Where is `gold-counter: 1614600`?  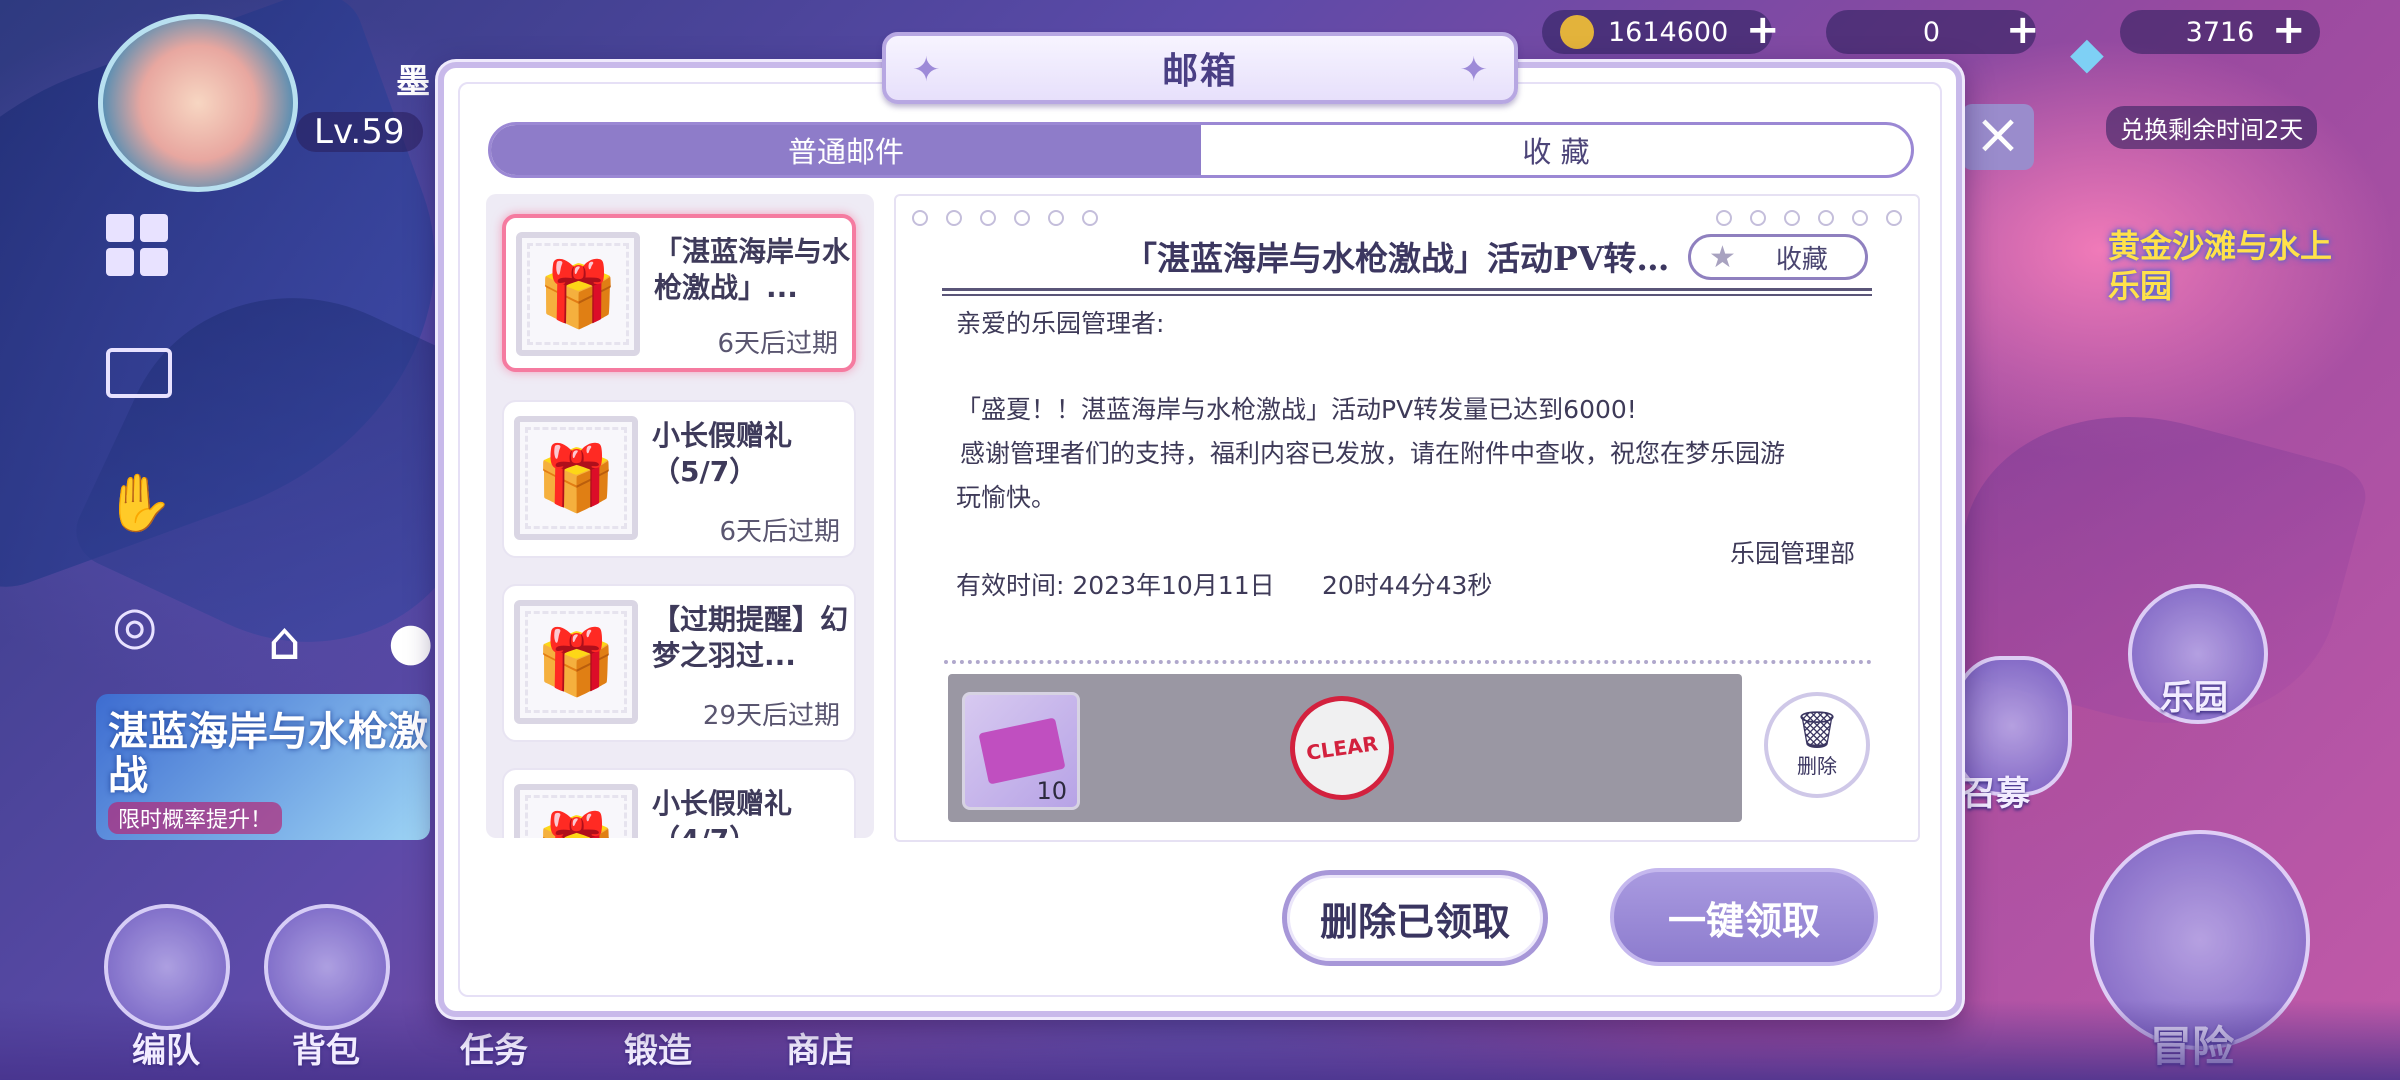 gold-counter: 1614600 is located at coordinates (1657, 32).